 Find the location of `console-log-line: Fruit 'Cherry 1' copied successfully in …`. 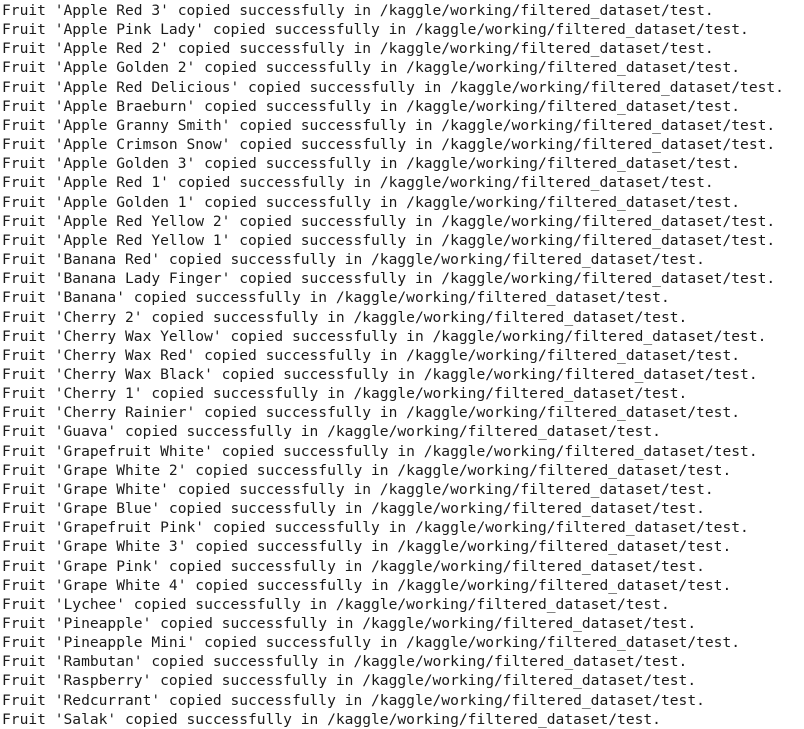

console-log-line: Fruit 'Cherry 1' copied successfully in … is located at coordinates (345, 394).